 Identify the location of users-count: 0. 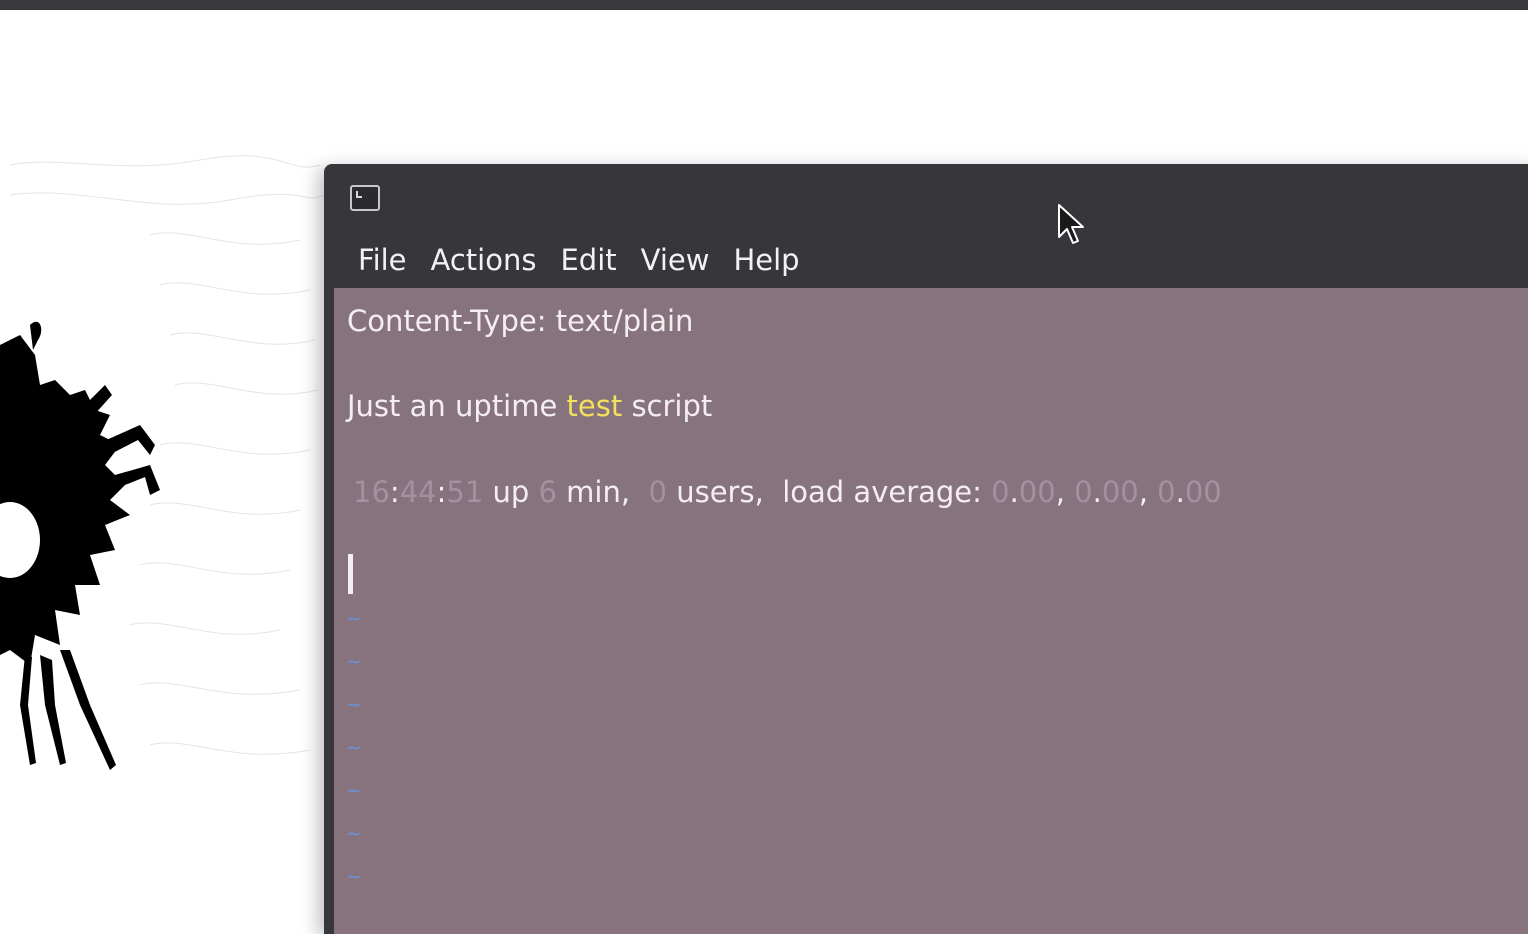
(657, 492).